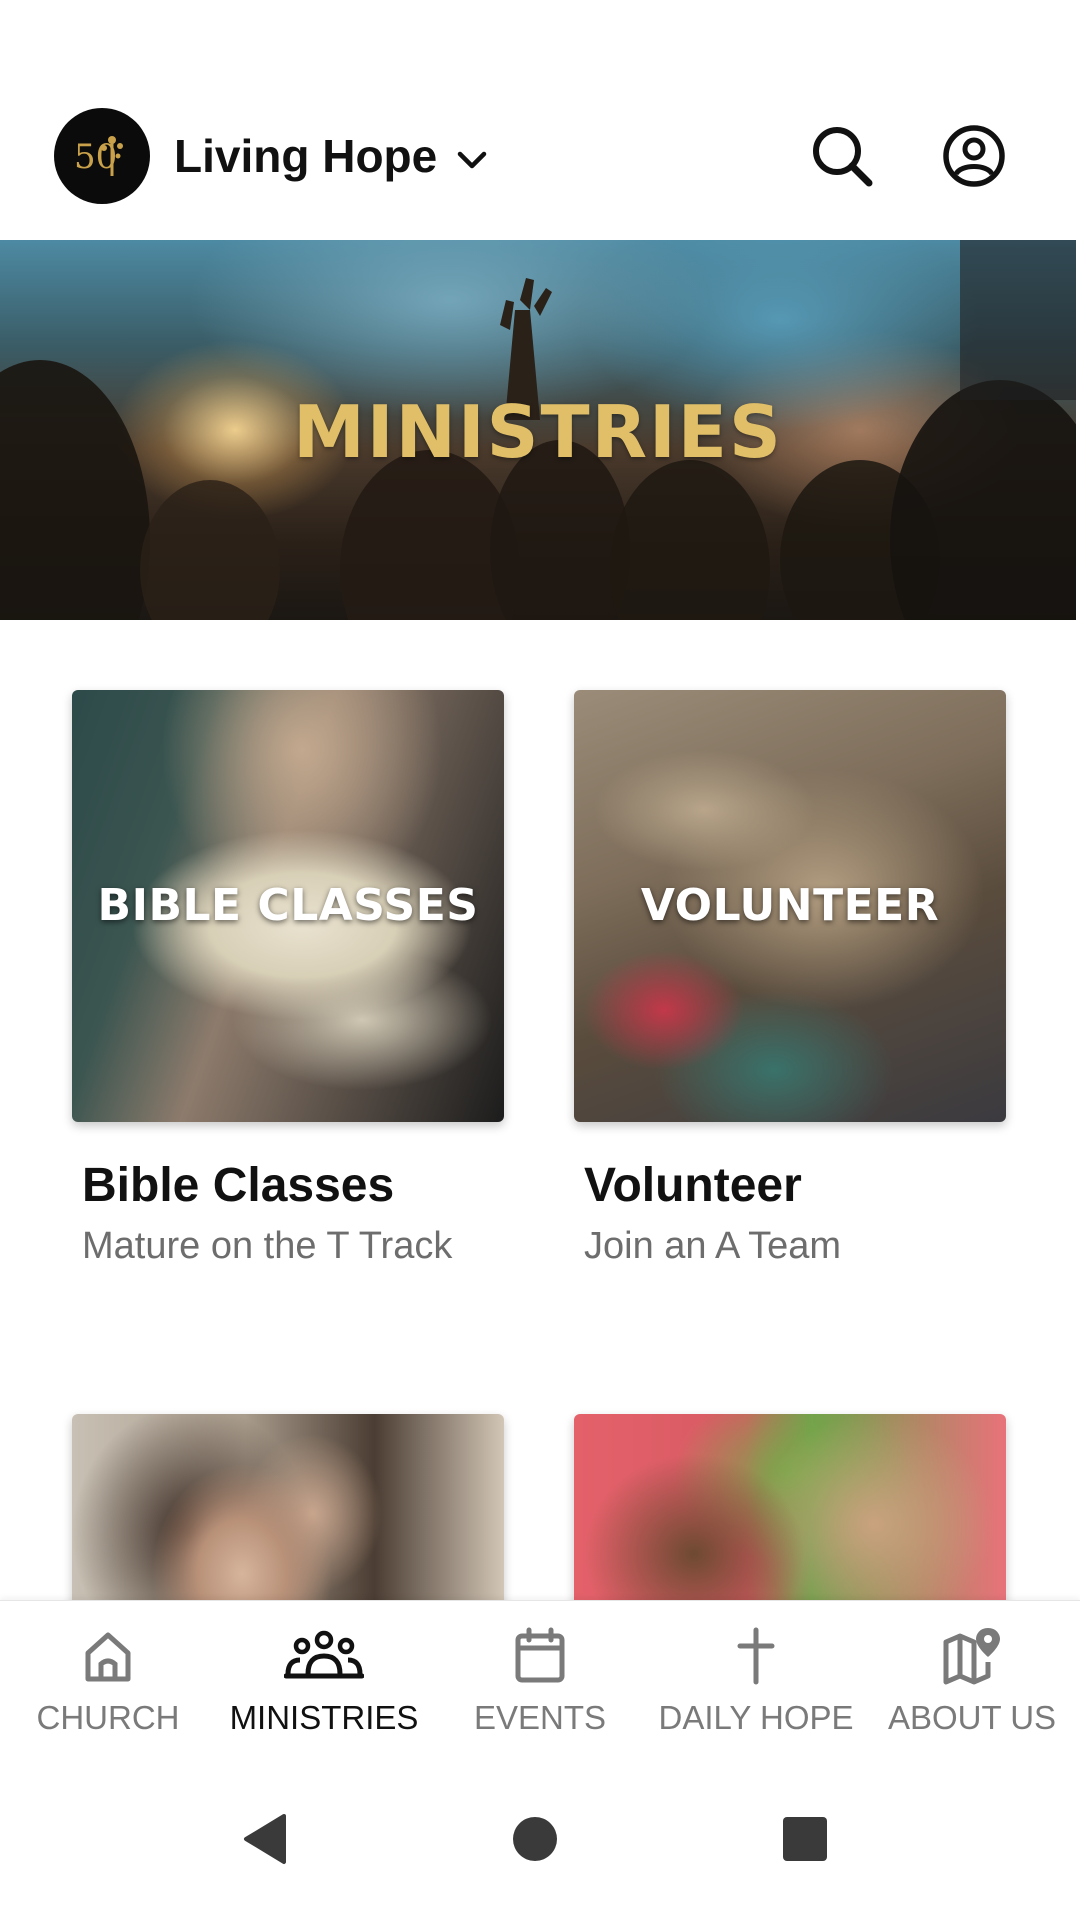  Describe the element at coordinates (238, 1185) in the screenshot. I see `card-title: Bible Classes` at that location.